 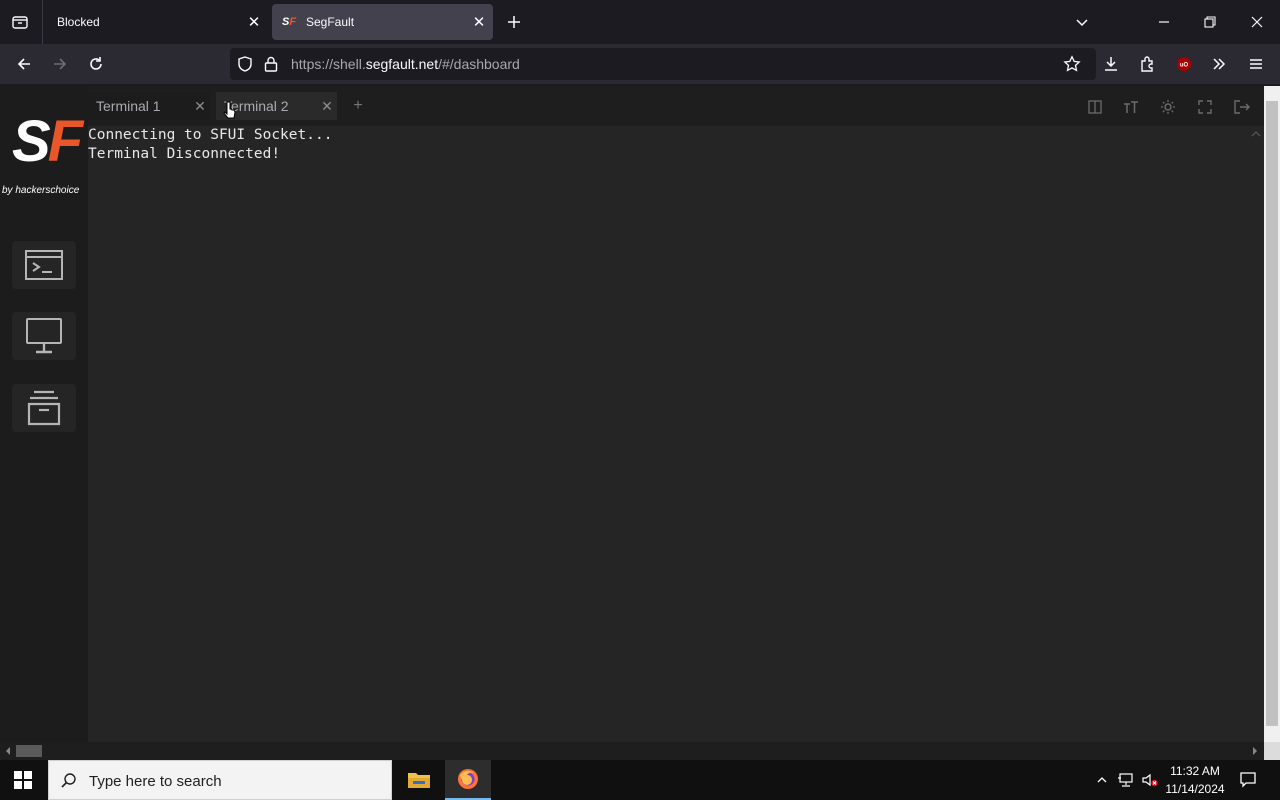 What do you see at coordinates (1126, 780) in the screenshot?
I see `network-icon` at bounding box center [1126, 780].